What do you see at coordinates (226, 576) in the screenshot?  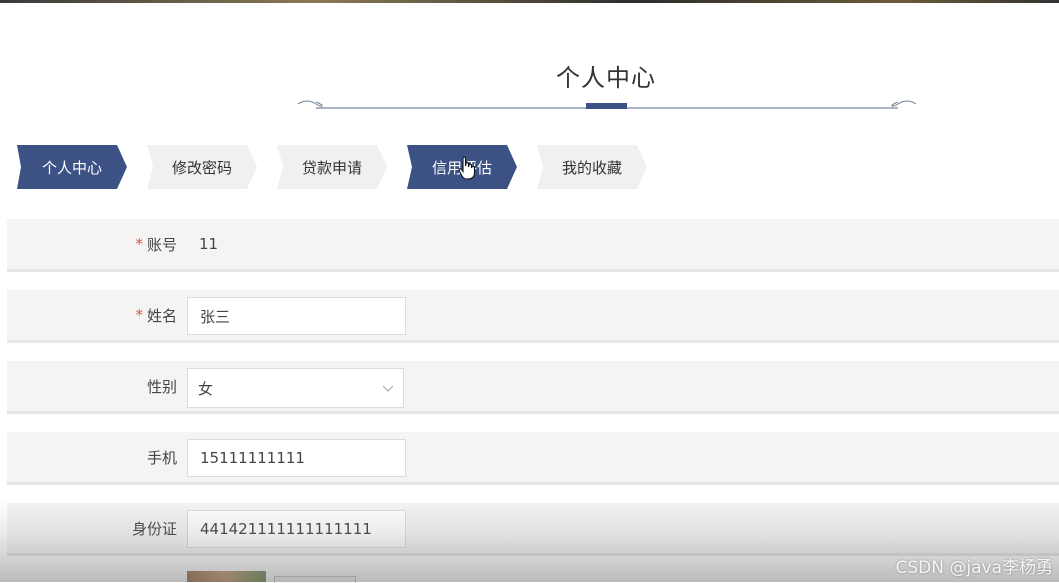 I see `avatar-image` at bounding box center [226, 576].